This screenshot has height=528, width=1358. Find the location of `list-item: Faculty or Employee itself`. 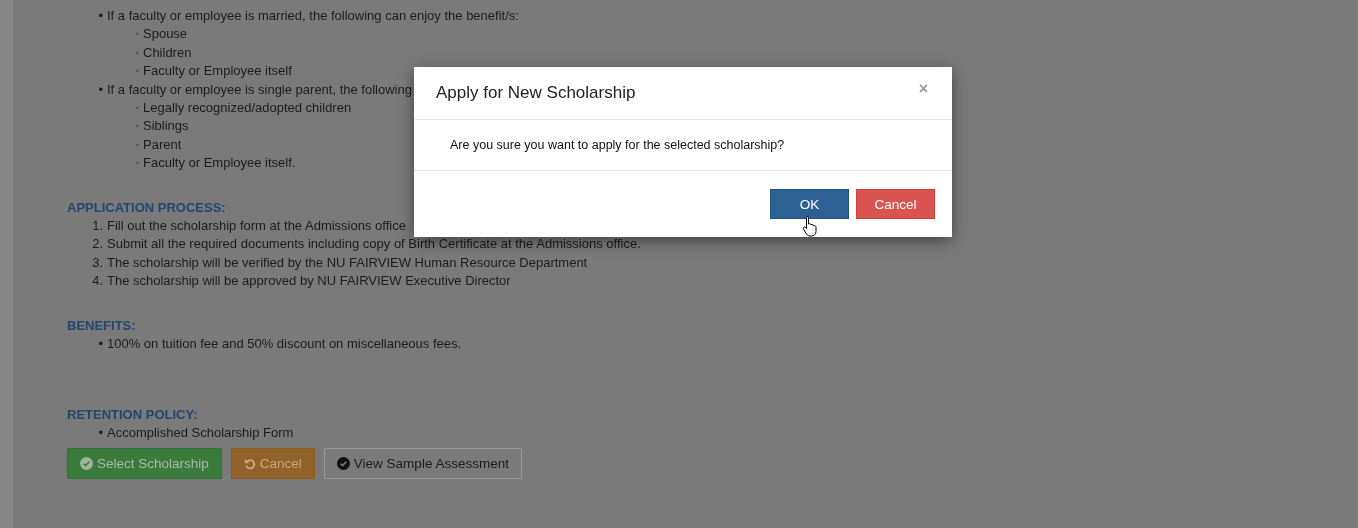

list-item: Faculty or Employee itself is located at coordinates (217, 71).